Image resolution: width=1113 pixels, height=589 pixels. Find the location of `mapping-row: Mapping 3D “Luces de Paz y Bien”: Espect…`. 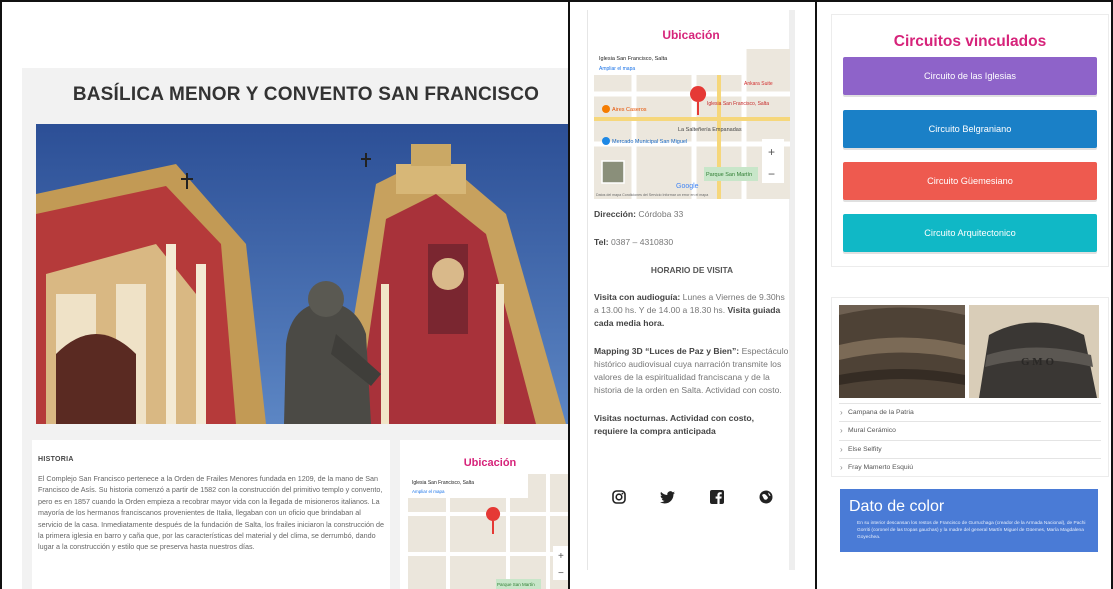

mapping-row: Mapping 3D “Luces de Paz y Bien”: Espect… is located at coordinates (692, 371).